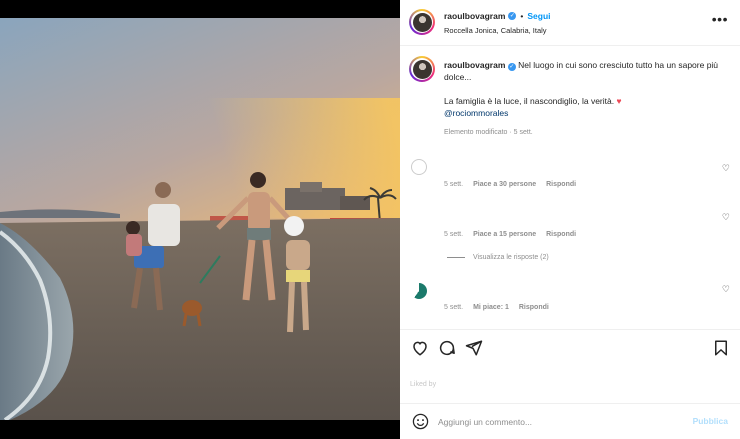  I want to click on comment-meta: 5 sett. Mi piace: 1 Rispondi, so click(496, 307).